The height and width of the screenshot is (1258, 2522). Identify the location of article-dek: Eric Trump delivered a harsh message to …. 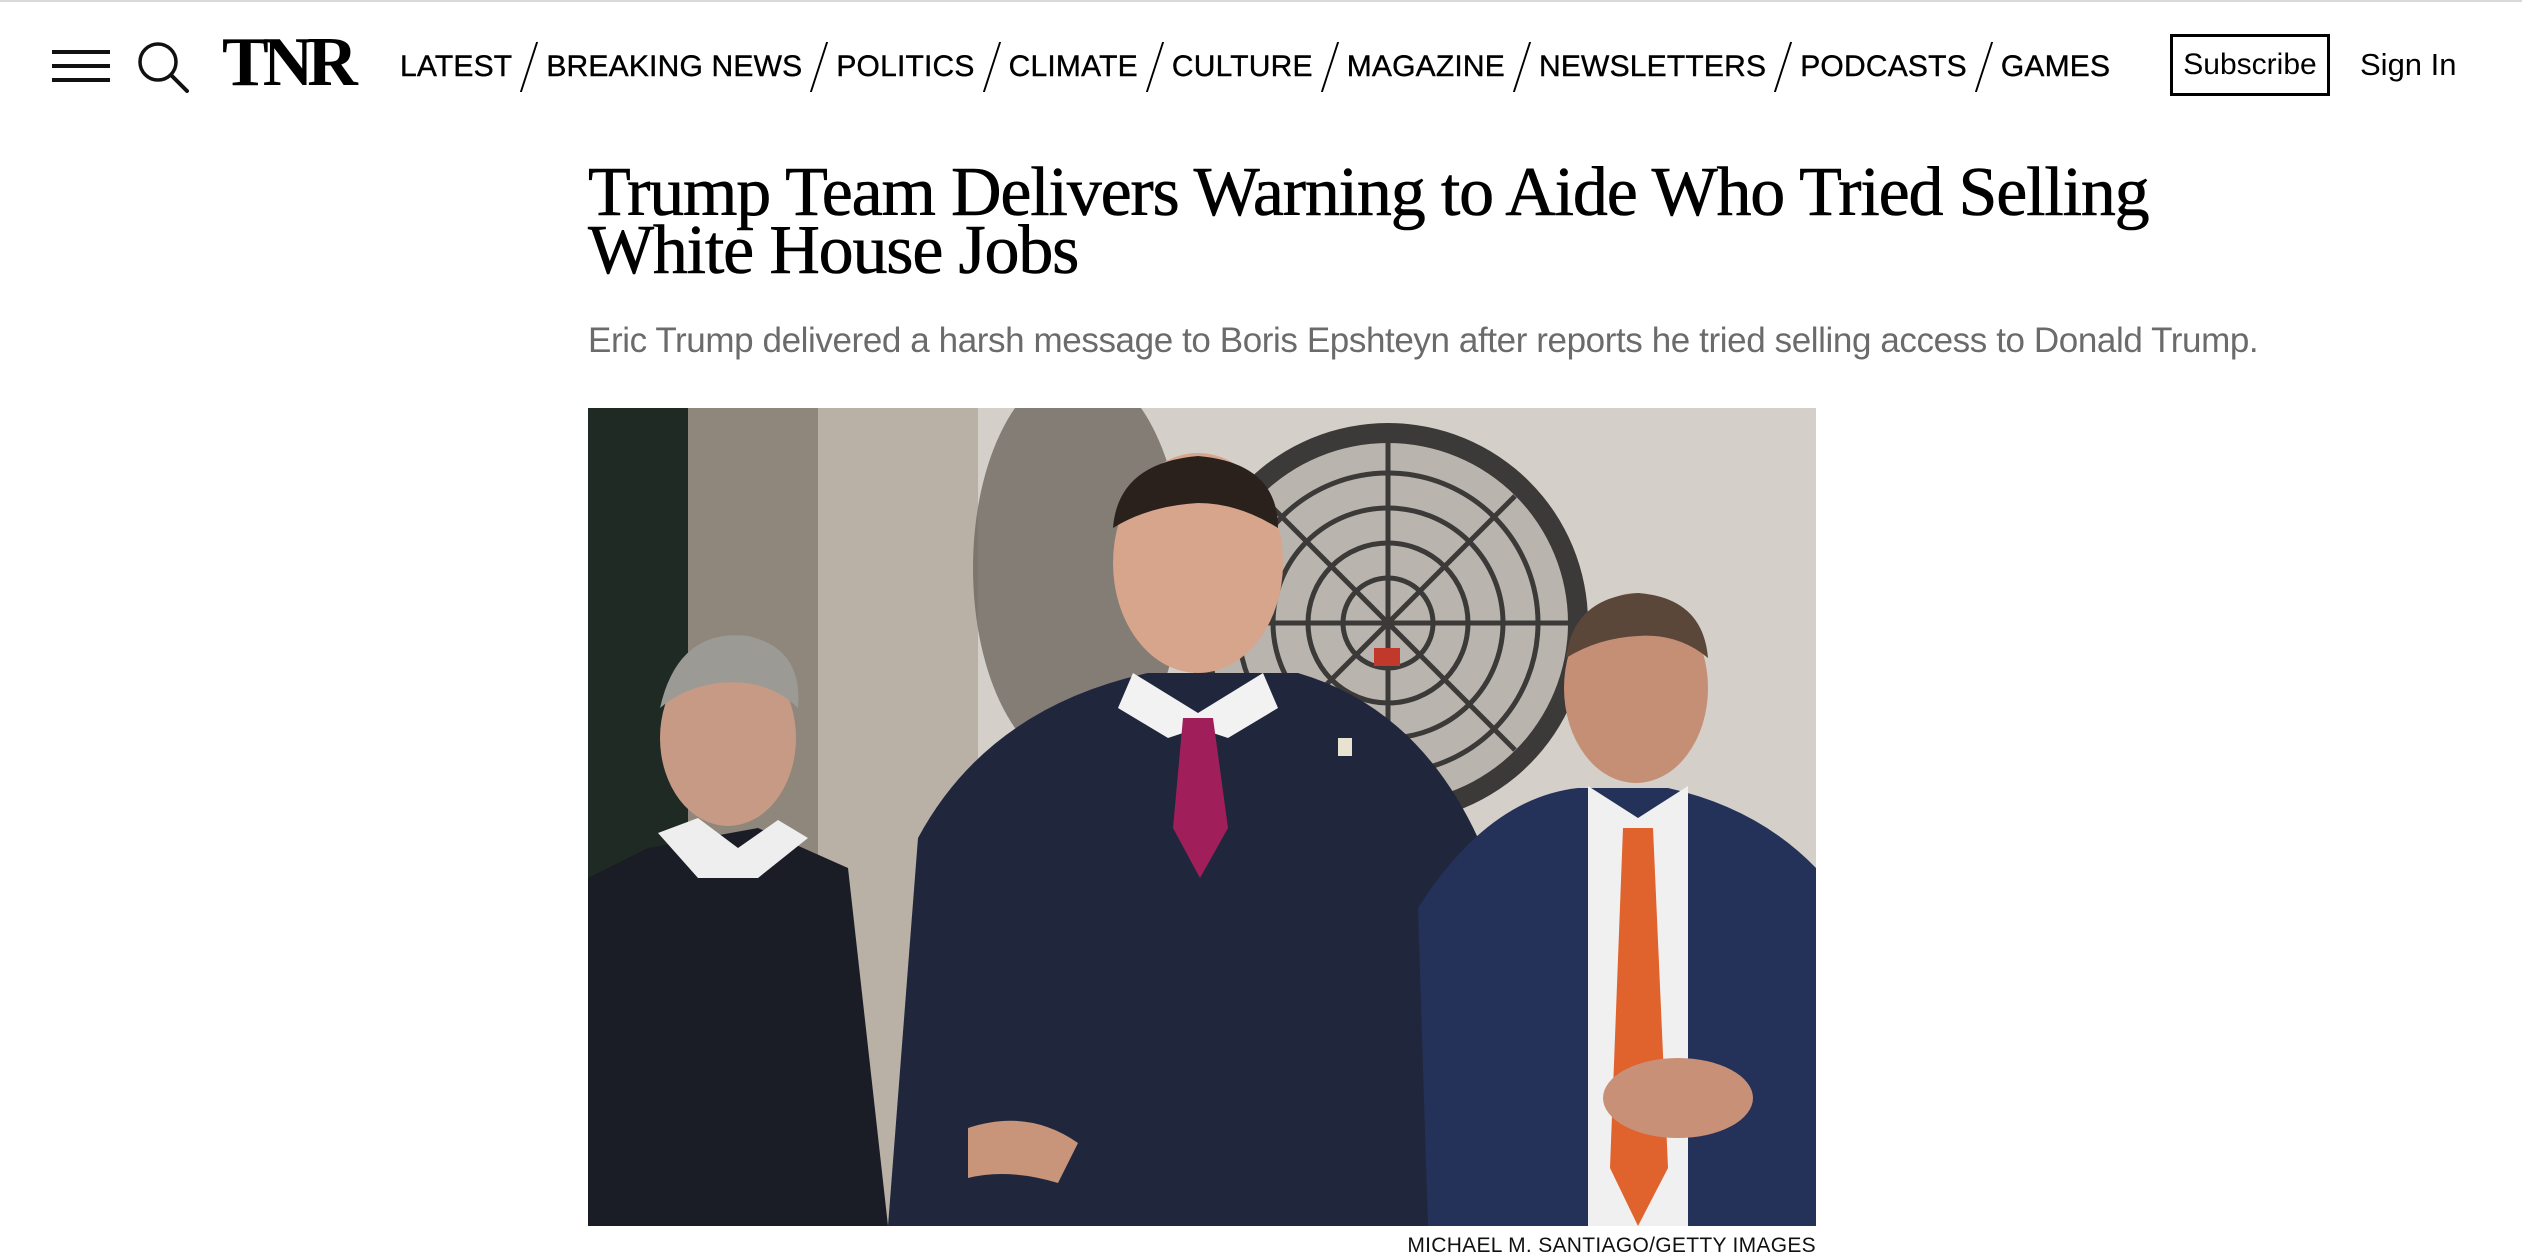
(1423, 340).